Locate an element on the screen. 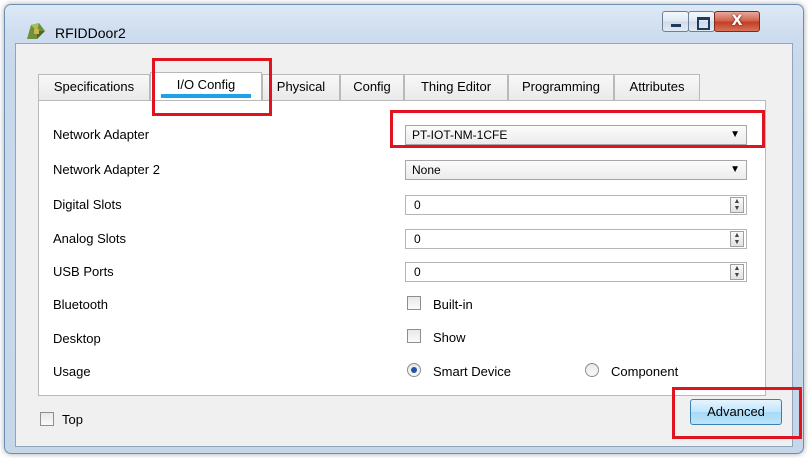 Image resolution: width=808 pixels, height=458 pixels. usage-smart-device-radio is located at coordinates (414, 370).